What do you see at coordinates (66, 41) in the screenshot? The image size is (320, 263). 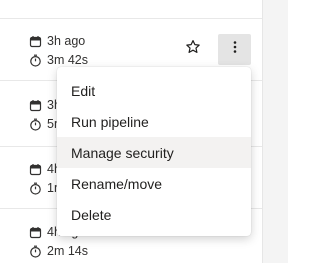 I see `start-time-text: 3h ago` at bounding box center [66, 41].